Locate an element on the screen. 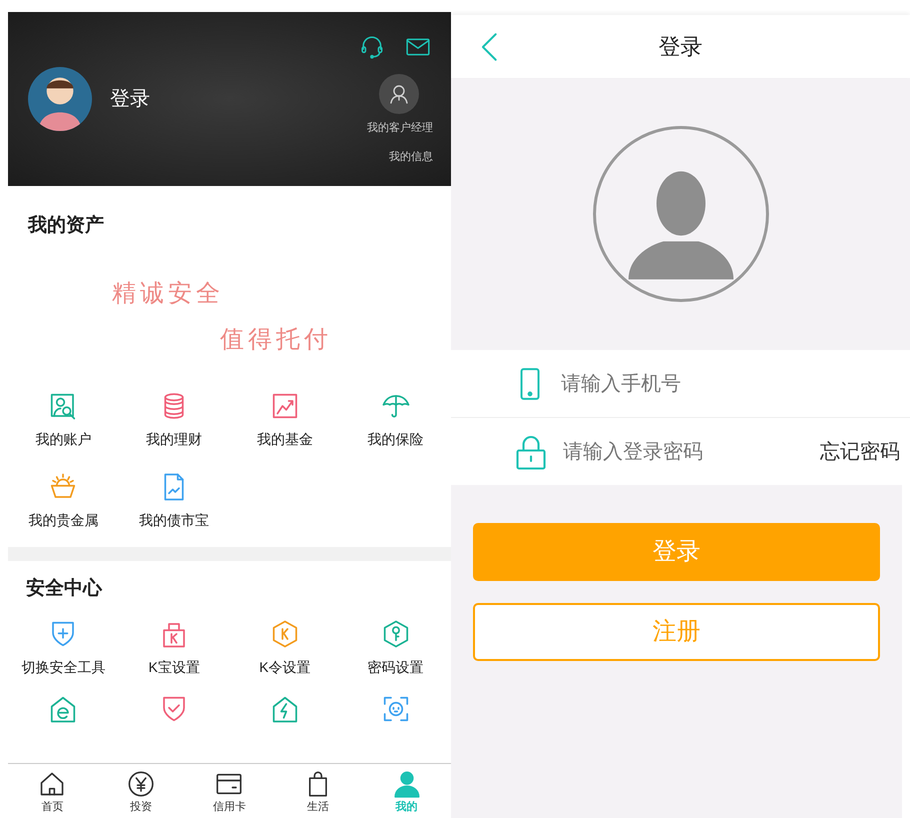 This screenshot has width=910, height=818. tab-bar-item: 投资 is located at coordinates (141, 792).